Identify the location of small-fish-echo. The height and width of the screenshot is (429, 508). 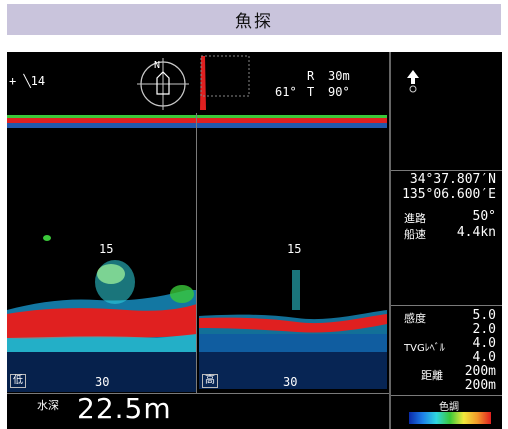
(47, 238).